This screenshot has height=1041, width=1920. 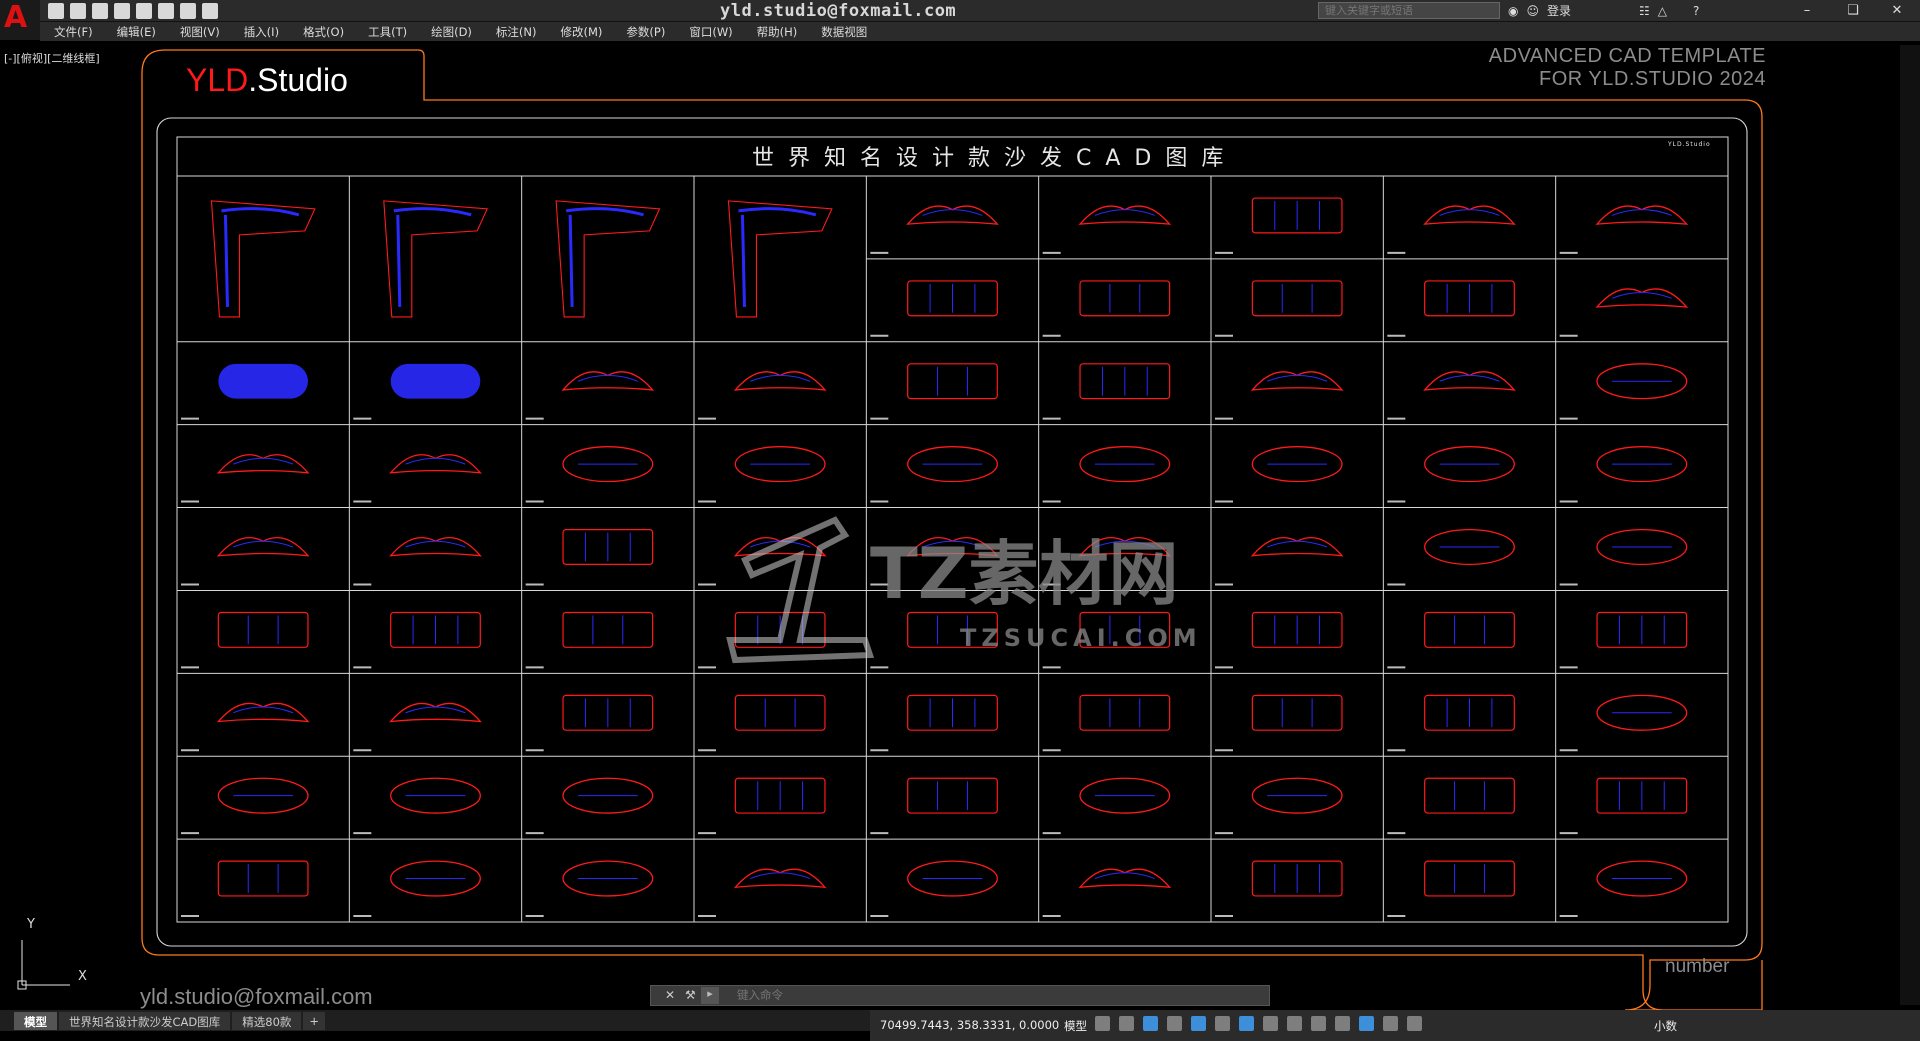 What do you see at coordinates (435, 1020) in the screenshot?
I see `layout-tabs: 模型 世界知名设计款沙发CAD图库 精选80款 +` at bounding box center [435, 1020].